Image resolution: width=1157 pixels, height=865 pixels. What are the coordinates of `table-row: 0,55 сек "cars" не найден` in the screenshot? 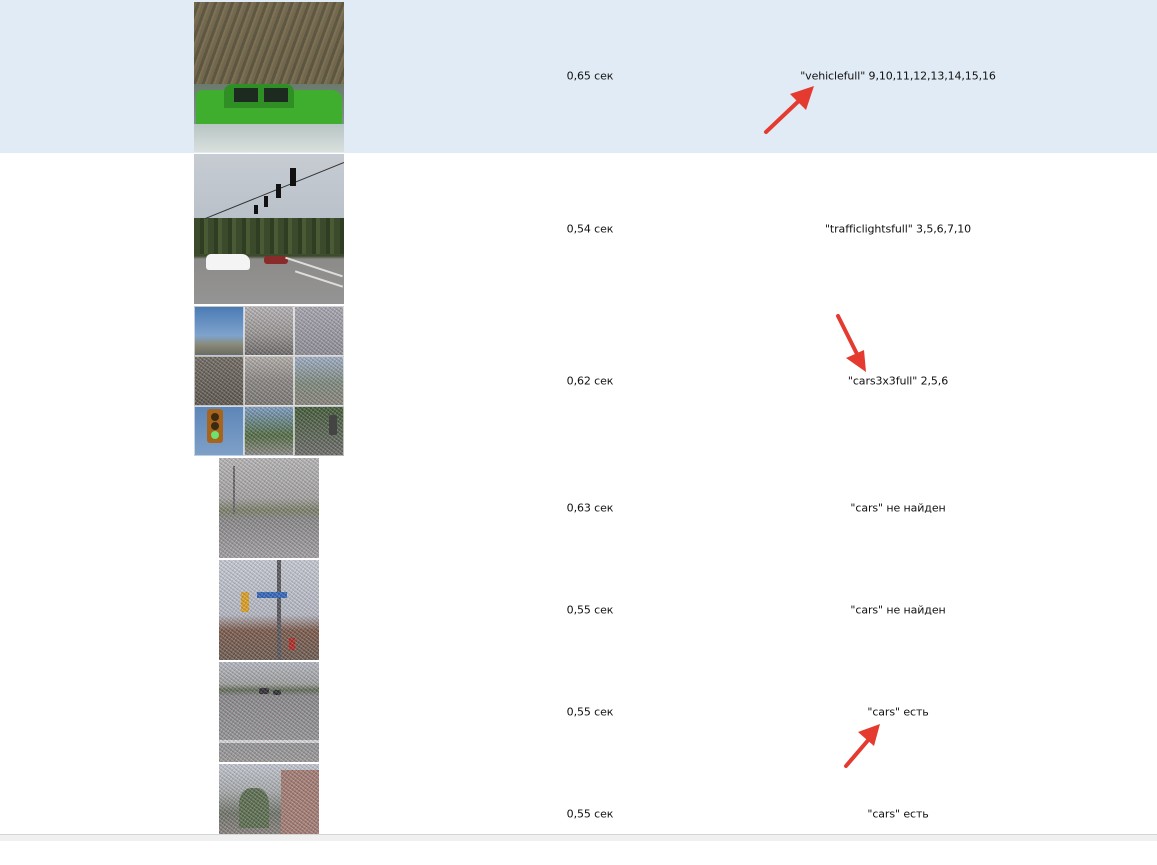 It's located at (578, 610).